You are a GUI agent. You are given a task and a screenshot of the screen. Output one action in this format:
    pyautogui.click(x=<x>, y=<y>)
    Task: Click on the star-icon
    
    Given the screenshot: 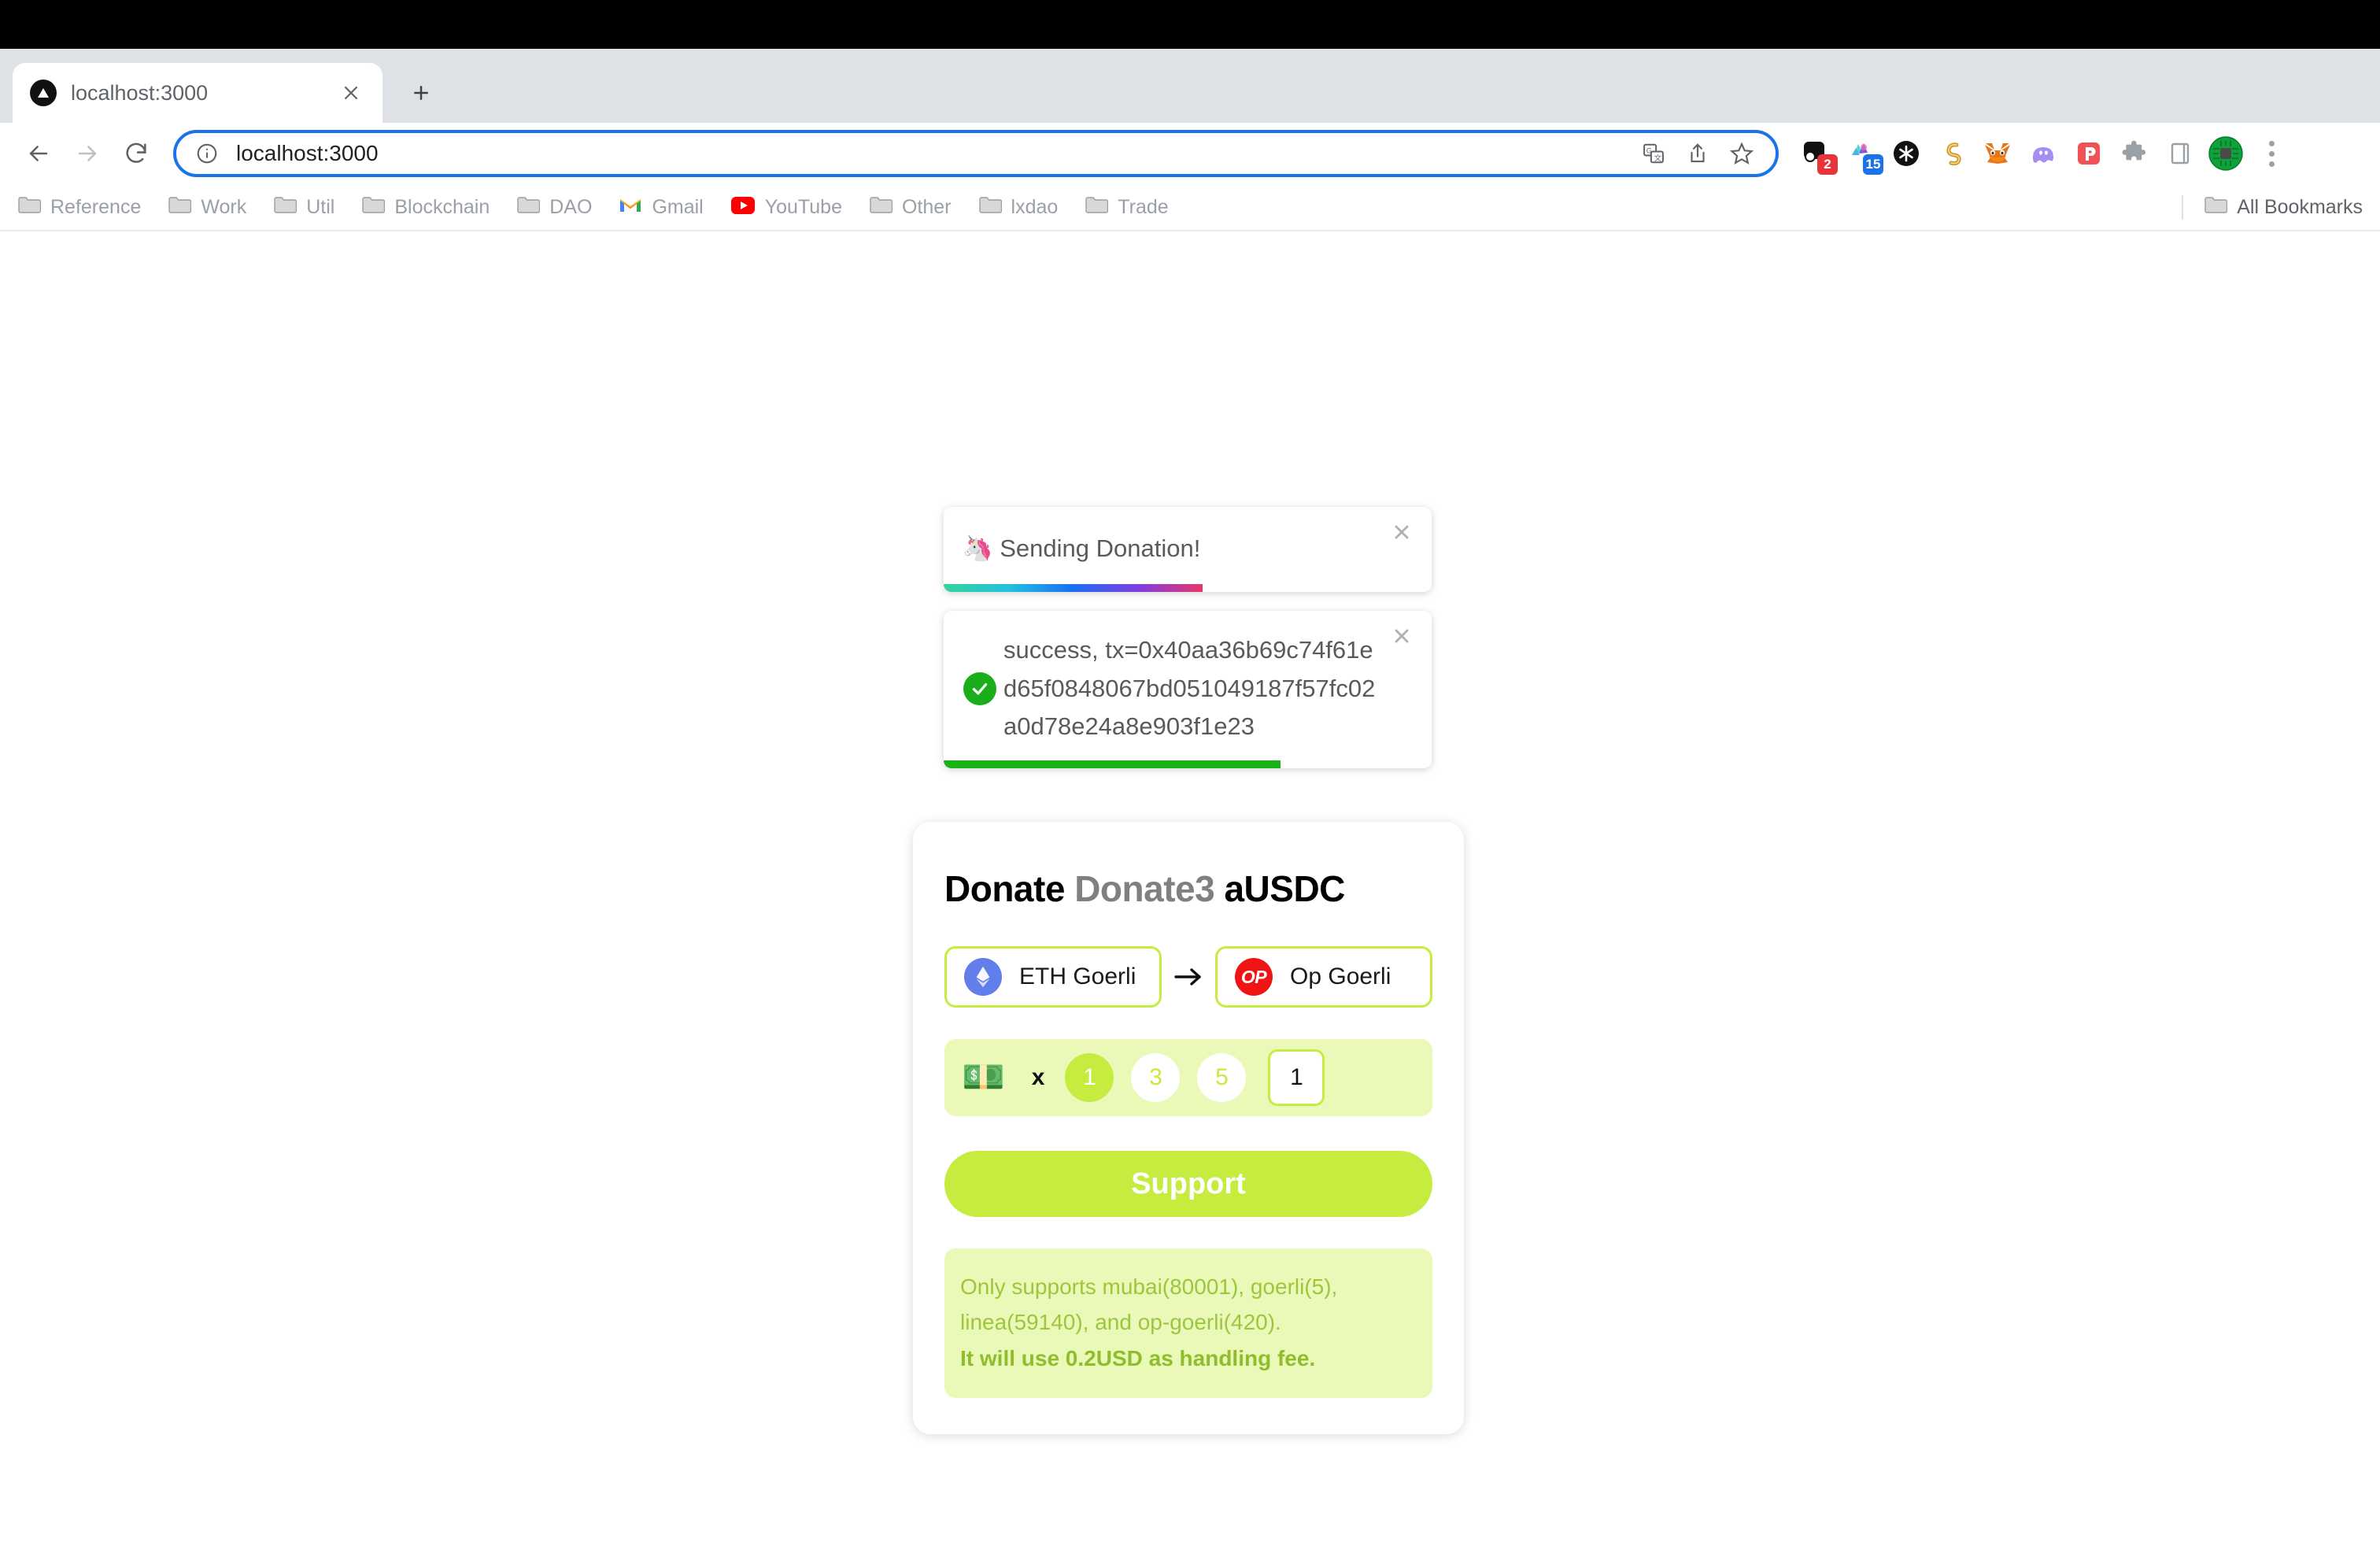 What is the action you would take?
    pyautogui.click(x=1741, y=153)
    